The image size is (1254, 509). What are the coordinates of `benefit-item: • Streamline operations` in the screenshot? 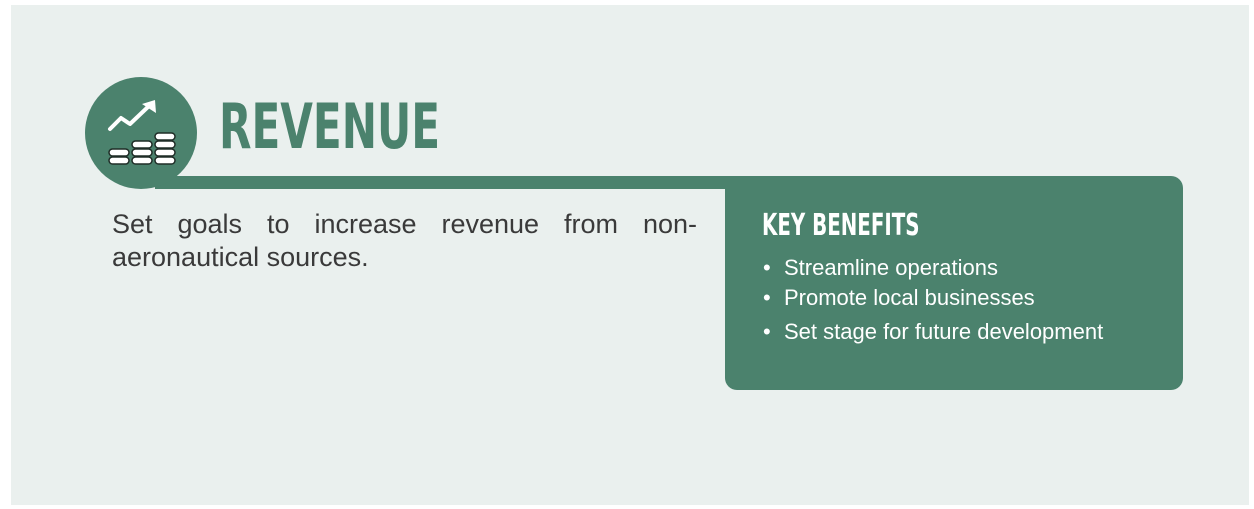 It's located at (932, 270).